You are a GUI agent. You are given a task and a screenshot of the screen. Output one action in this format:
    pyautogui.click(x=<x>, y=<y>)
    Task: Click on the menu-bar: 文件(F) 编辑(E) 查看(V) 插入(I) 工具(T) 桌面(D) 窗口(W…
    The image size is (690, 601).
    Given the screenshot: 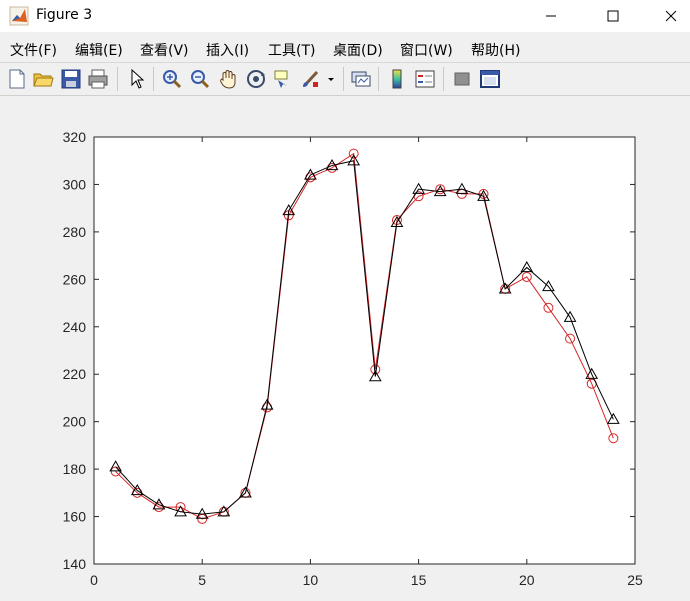 What is the action you would take?
    pyautogui.click(x=345, y=47)
    